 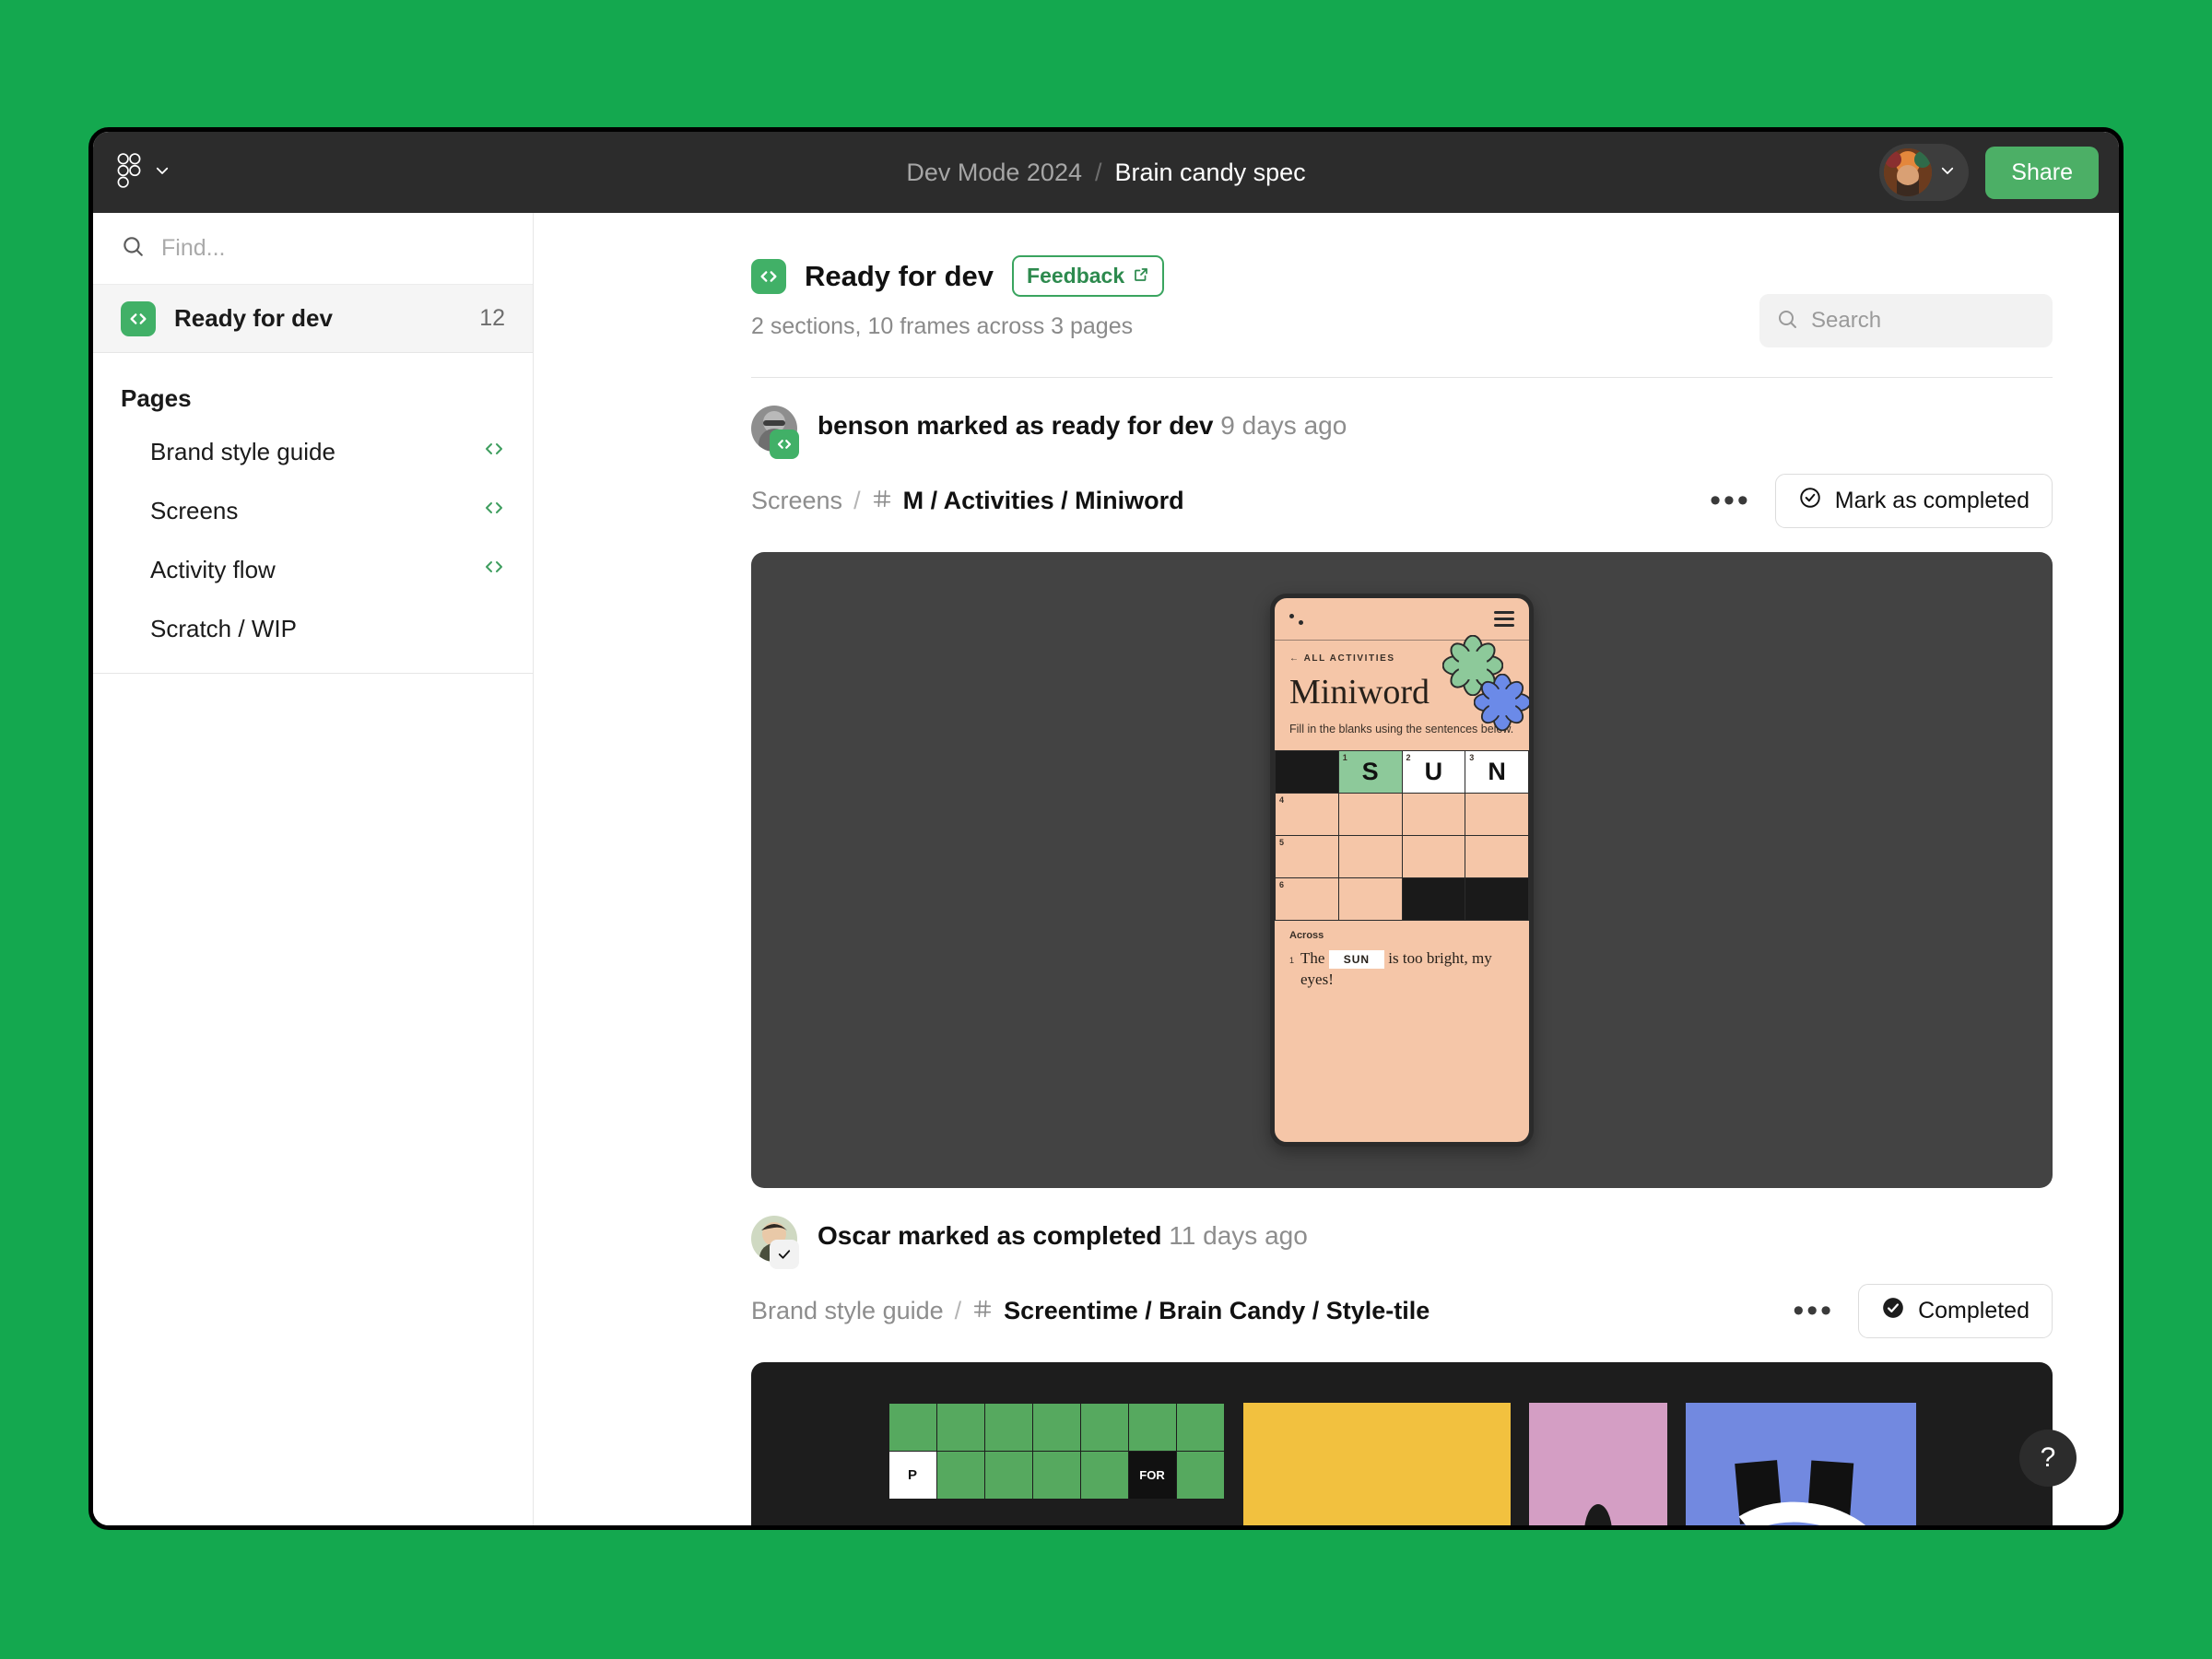 I want to click on activity-description: Oscar marked as completed 11 days ago, so click(x=1063, y=1235).